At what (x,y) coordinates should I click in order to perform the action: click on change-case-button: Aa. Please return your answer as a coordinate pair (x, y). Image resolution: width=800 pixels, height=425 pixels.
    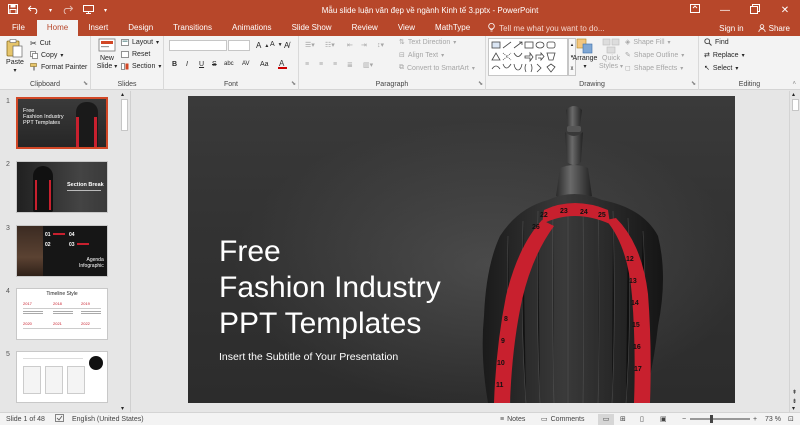
    Looking at the image, I should click on (264, 64).